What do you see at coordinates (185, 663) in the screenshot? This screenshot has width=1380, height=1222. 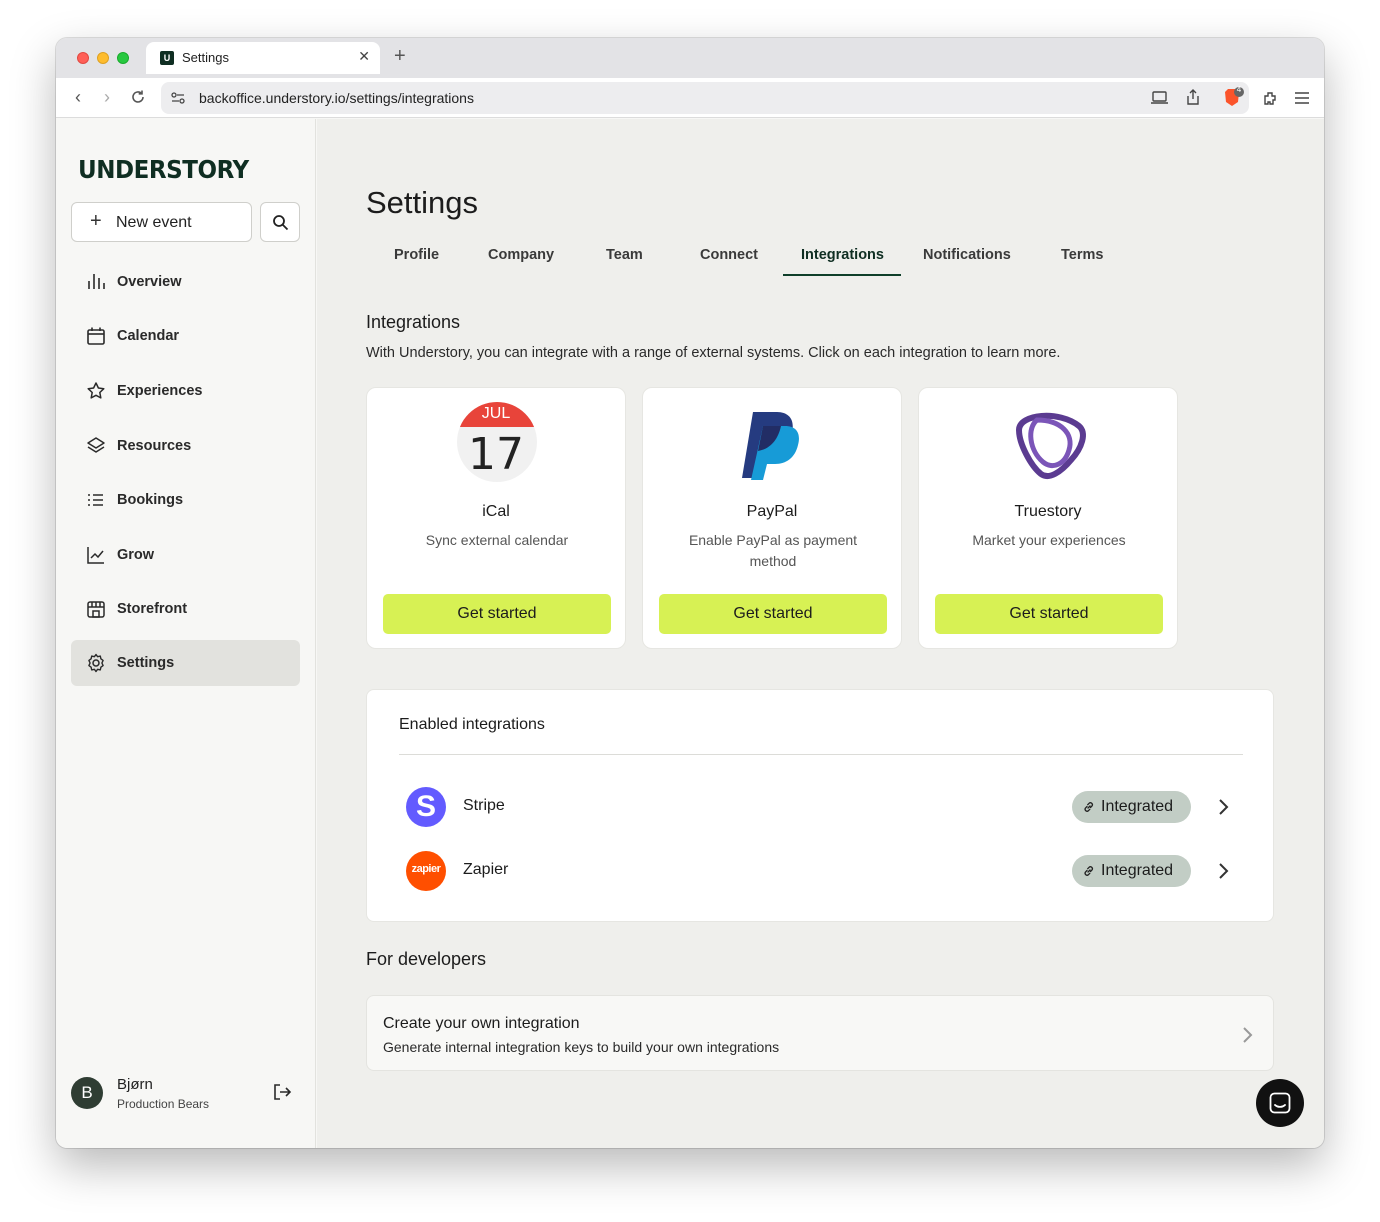 I see `sidebar-item-settings: Settings` at bounding box center [185, 663].